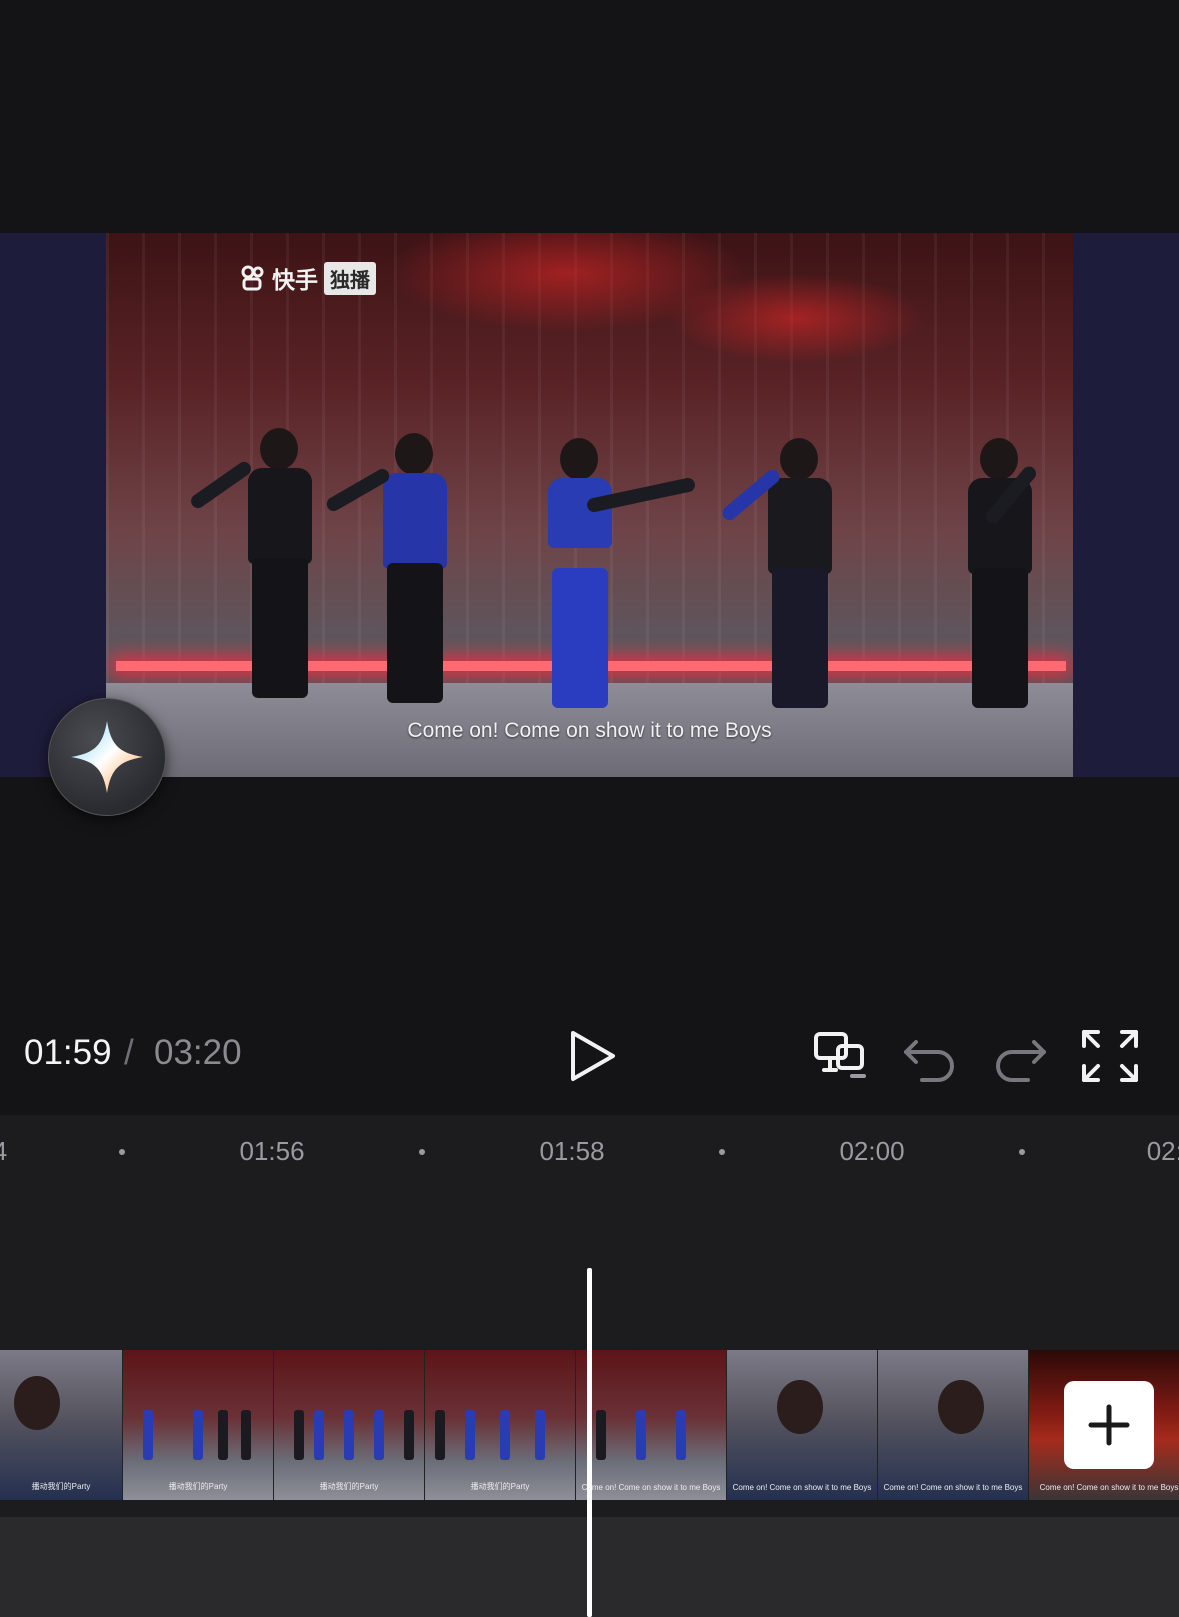 The image size is (1179, 1617). I want to click on undo-icon, so click(929, 1061).